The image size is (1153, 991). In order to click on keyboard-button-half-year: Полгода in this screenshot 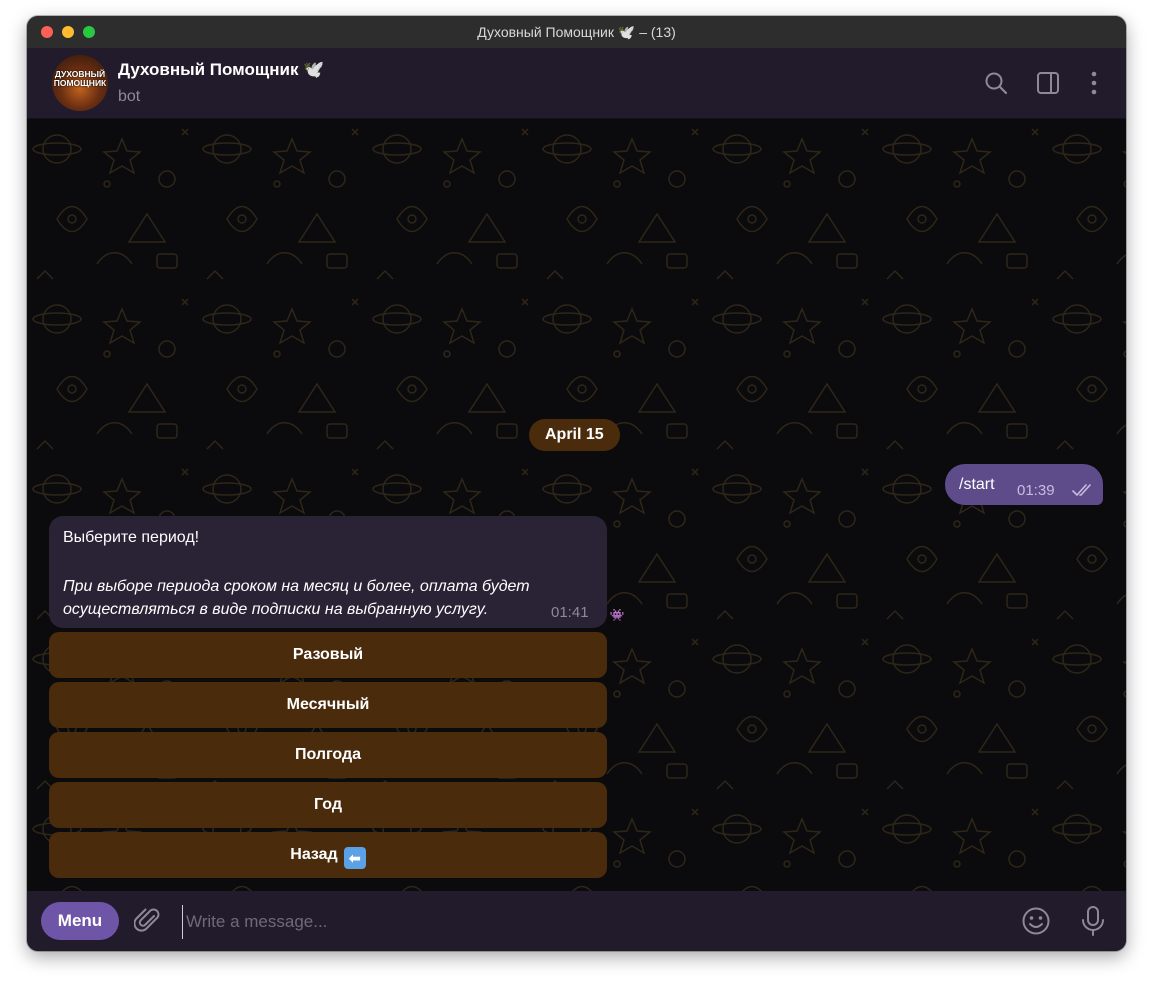, I will do `click(328, 755)`.